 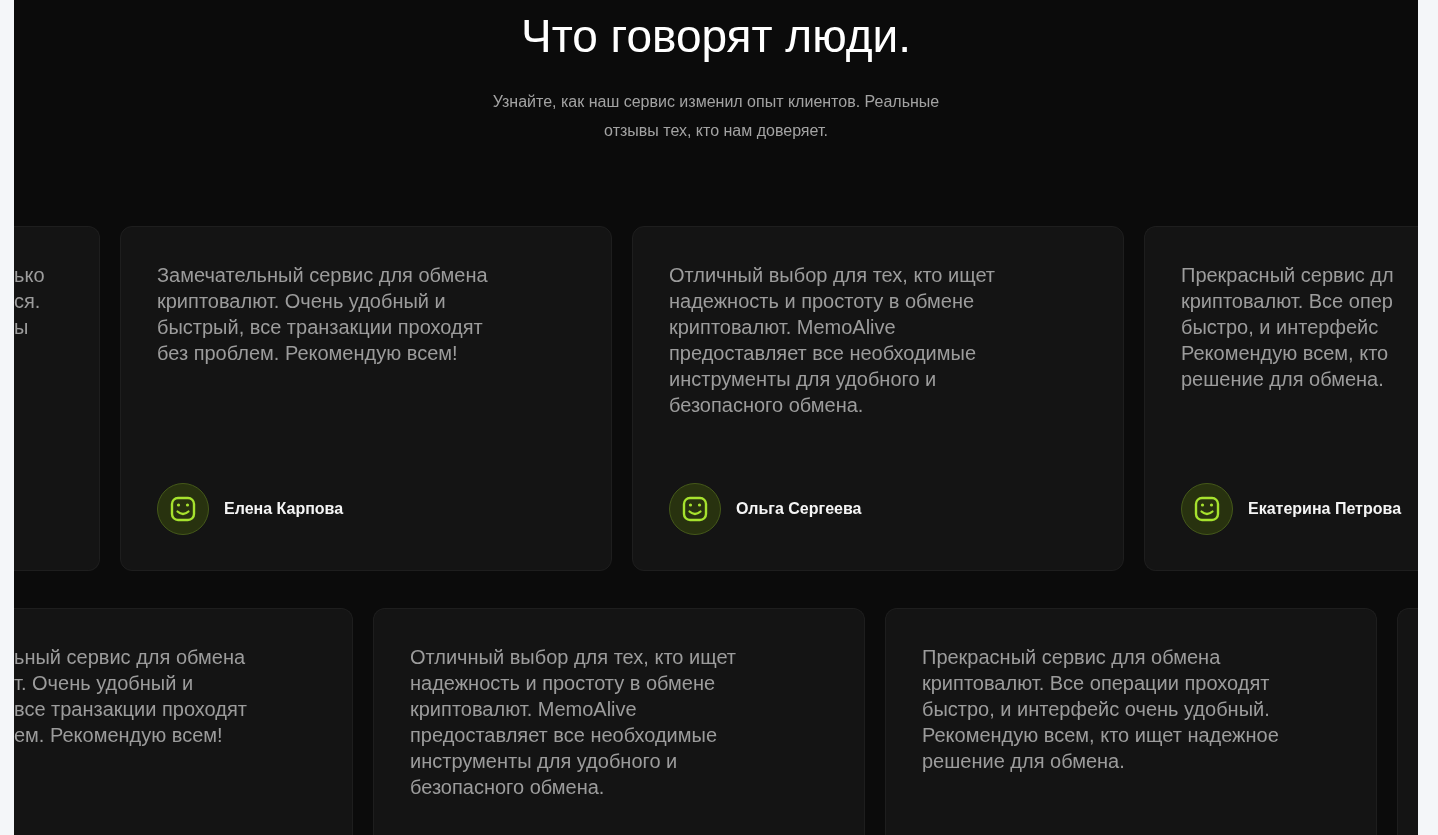 I want to click on author-name: Ольга Сергеева, so click(x=799, y=509).